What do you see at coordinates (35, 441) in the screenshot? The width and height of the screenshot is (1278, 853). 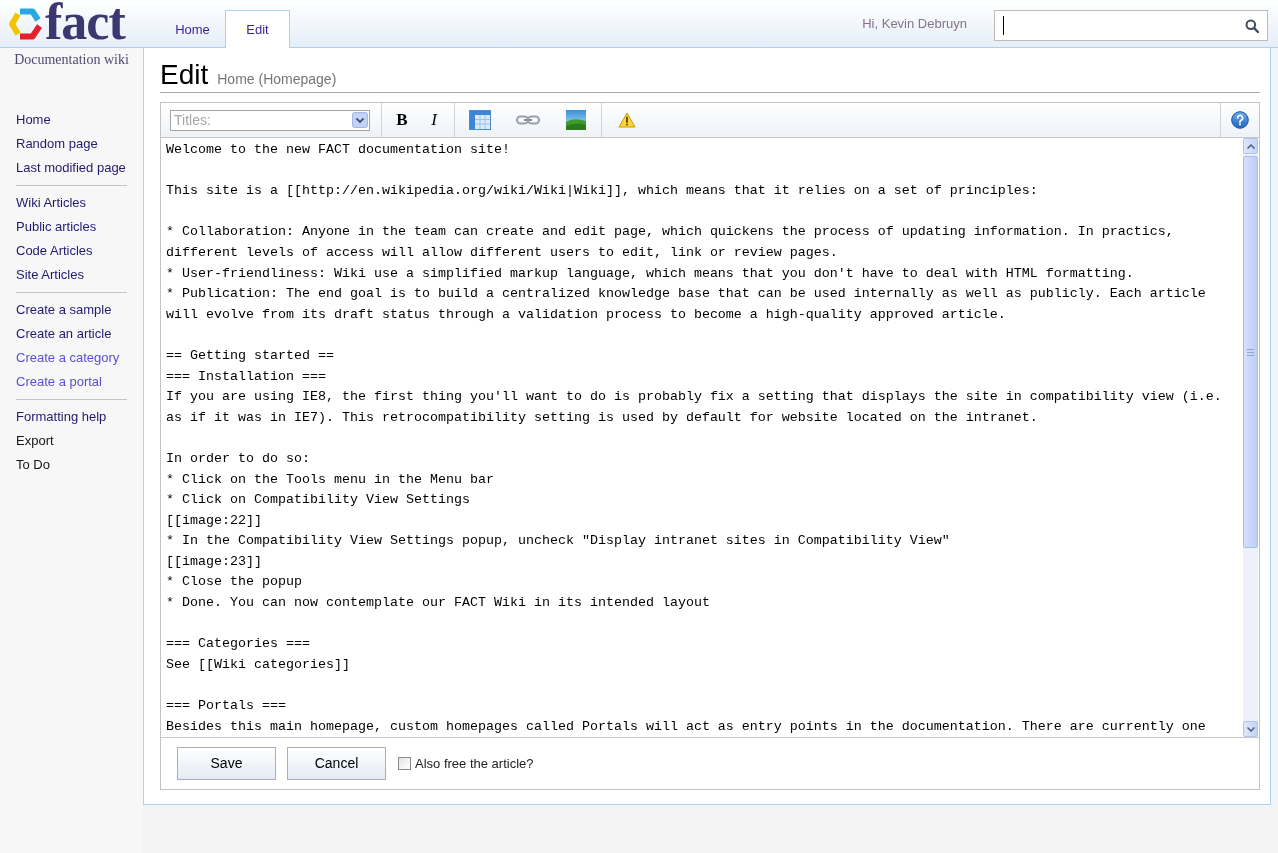 I see `sidebar-link: Export` at bounding box center [35, 441].